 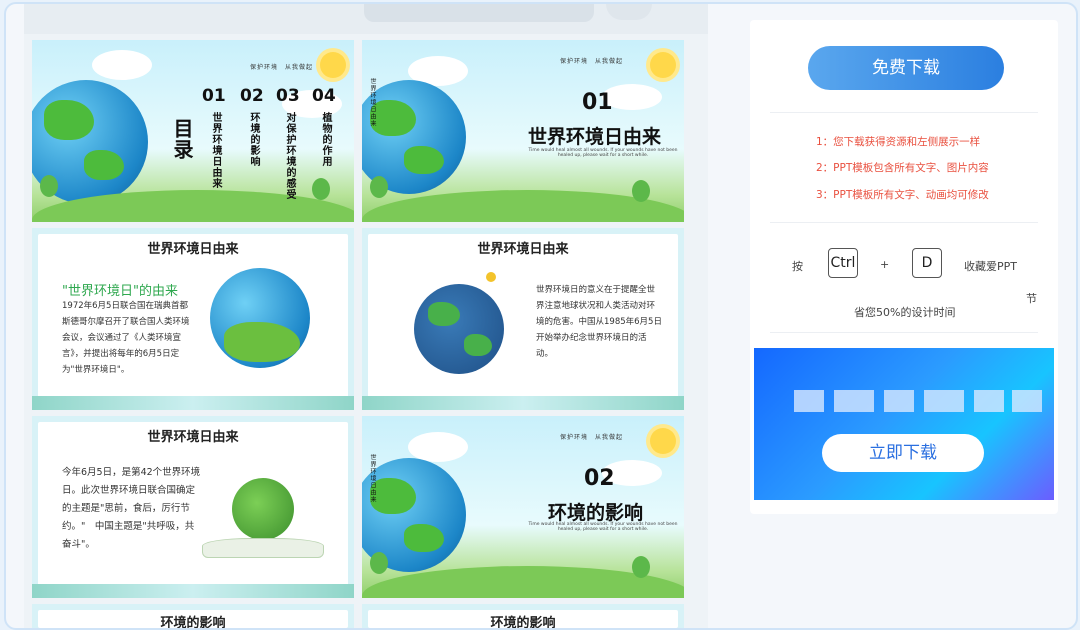 I want to click on toc-num-3: 03, so click(x=288, y=96).